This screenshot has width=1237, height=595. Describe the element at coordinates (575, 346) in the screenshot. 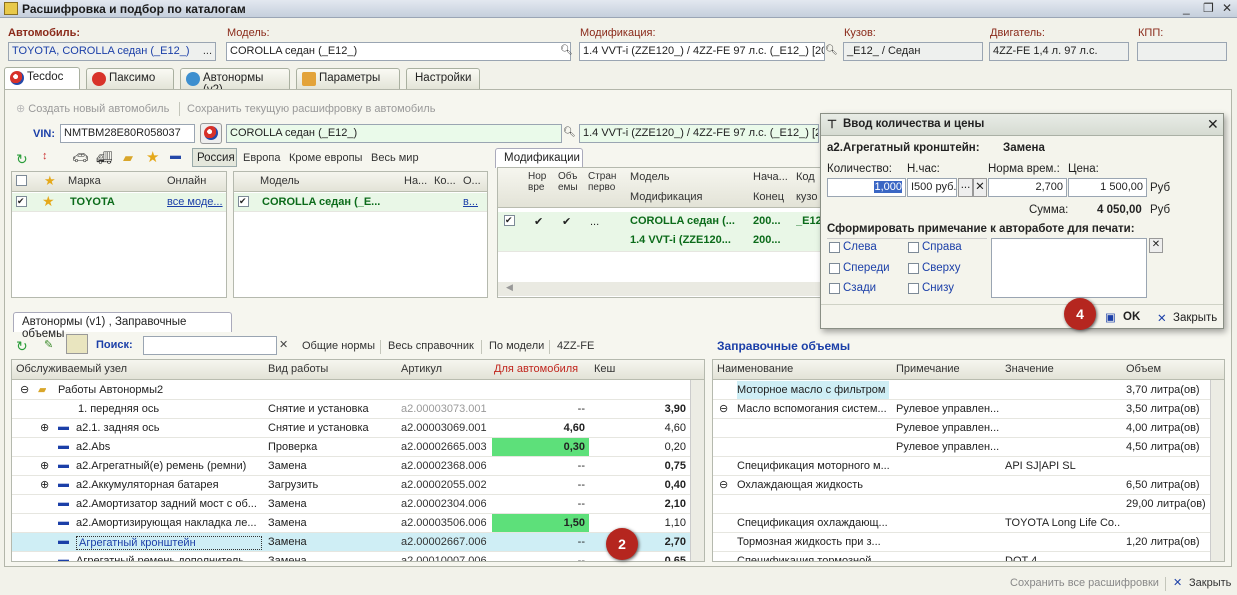

I see `engine-filter-link: 4ZZ-FE` at that location.